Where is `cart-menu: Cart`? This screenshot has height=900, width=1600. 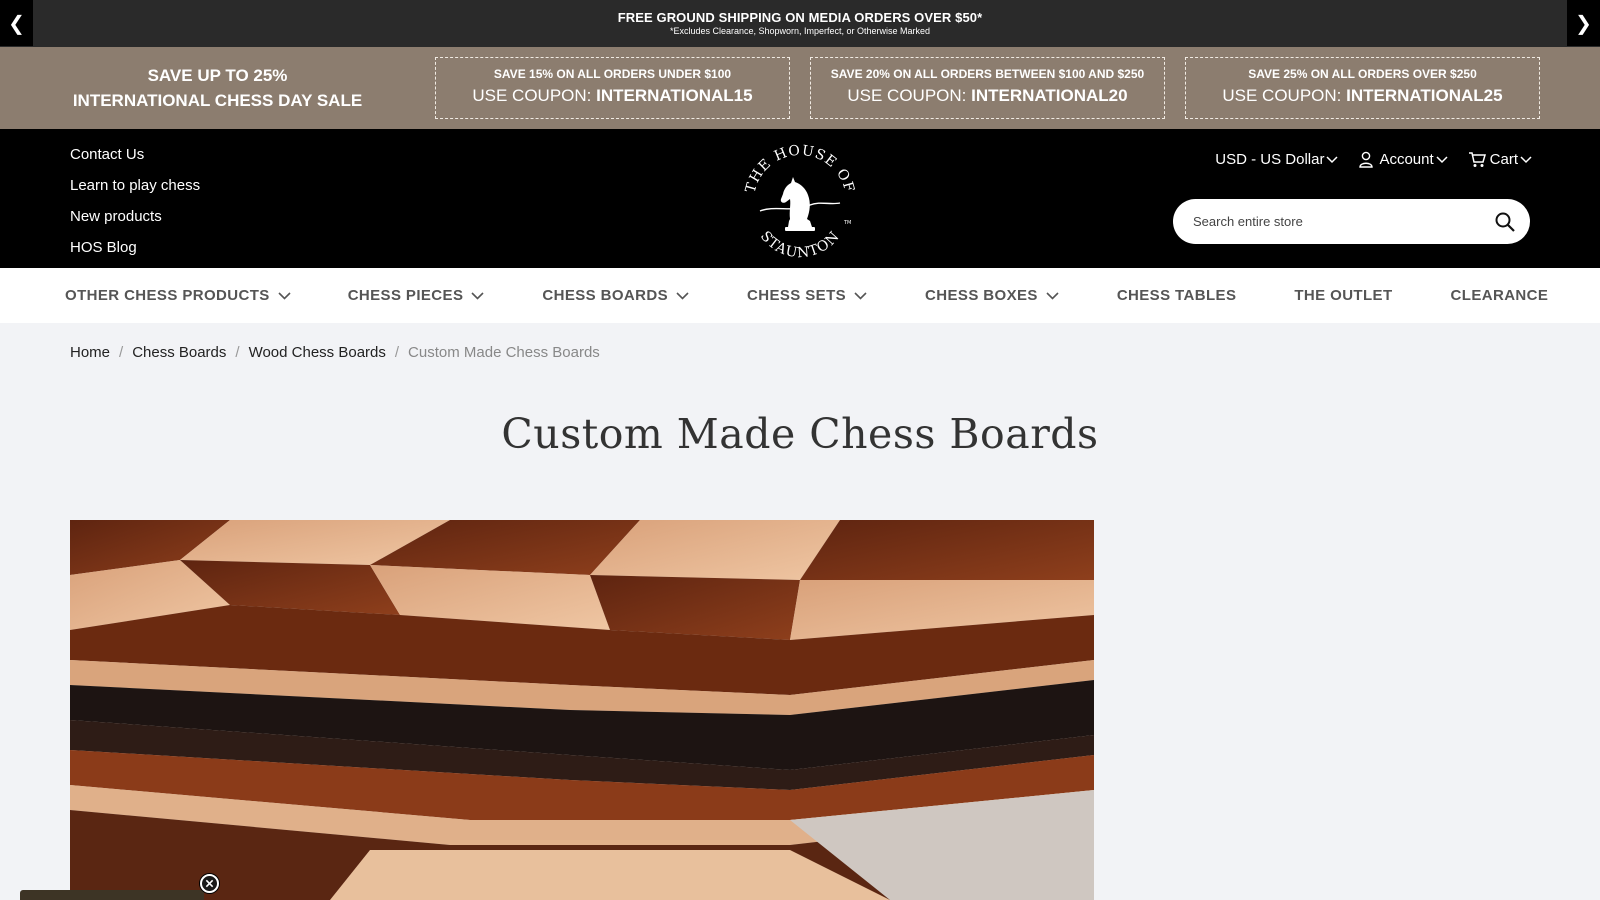 cart-menu: Cart is located at coordinates (1500, 159).